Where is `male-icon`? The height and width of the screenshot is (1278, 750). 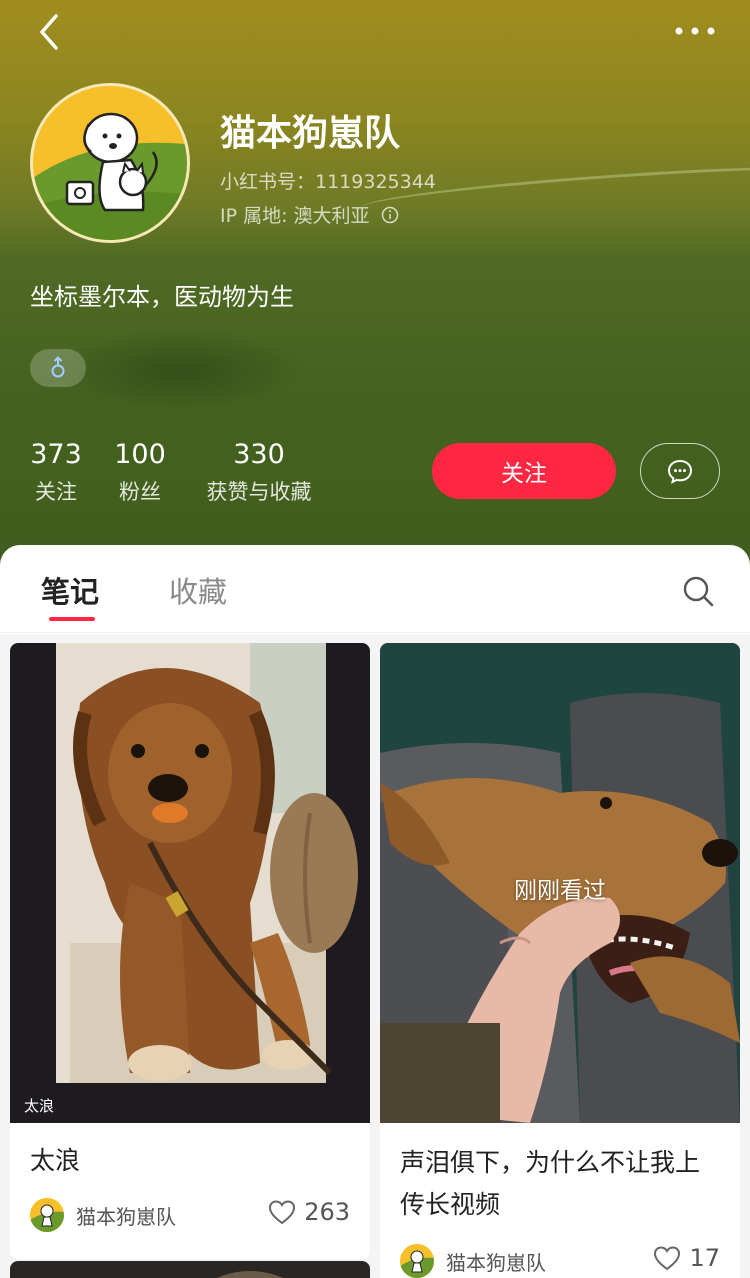 male-icon is located at coordinates (58, 367).